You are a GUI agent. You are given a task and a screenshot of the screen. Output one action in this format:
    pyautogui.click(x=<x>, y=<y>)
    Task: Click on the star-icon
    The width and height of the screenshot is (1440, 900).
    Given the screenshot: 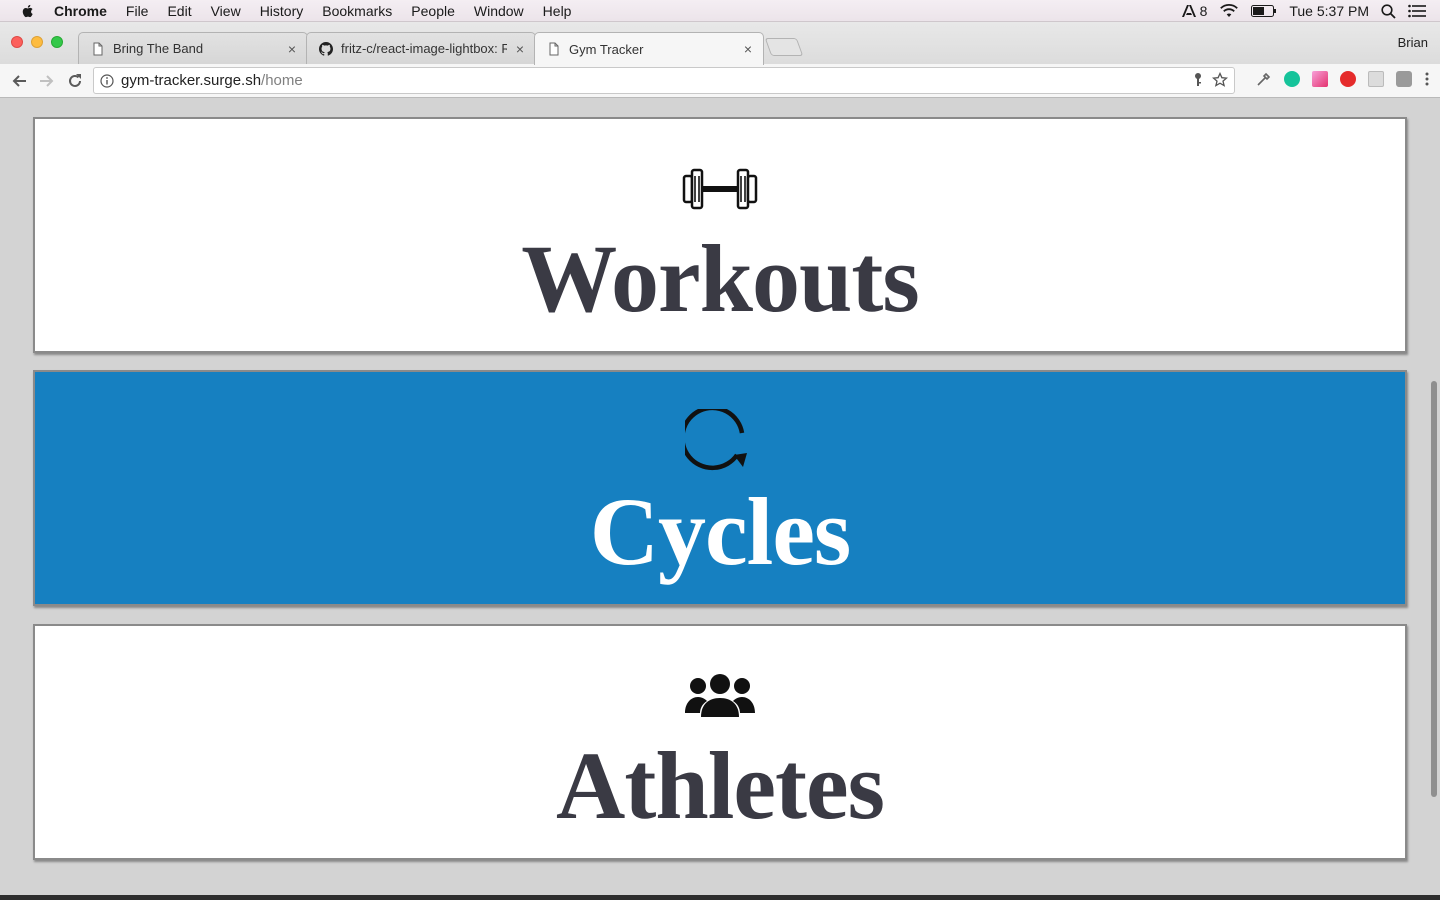 What is the action you would take?
    pyautogui.click(x=1220, y=80)
    